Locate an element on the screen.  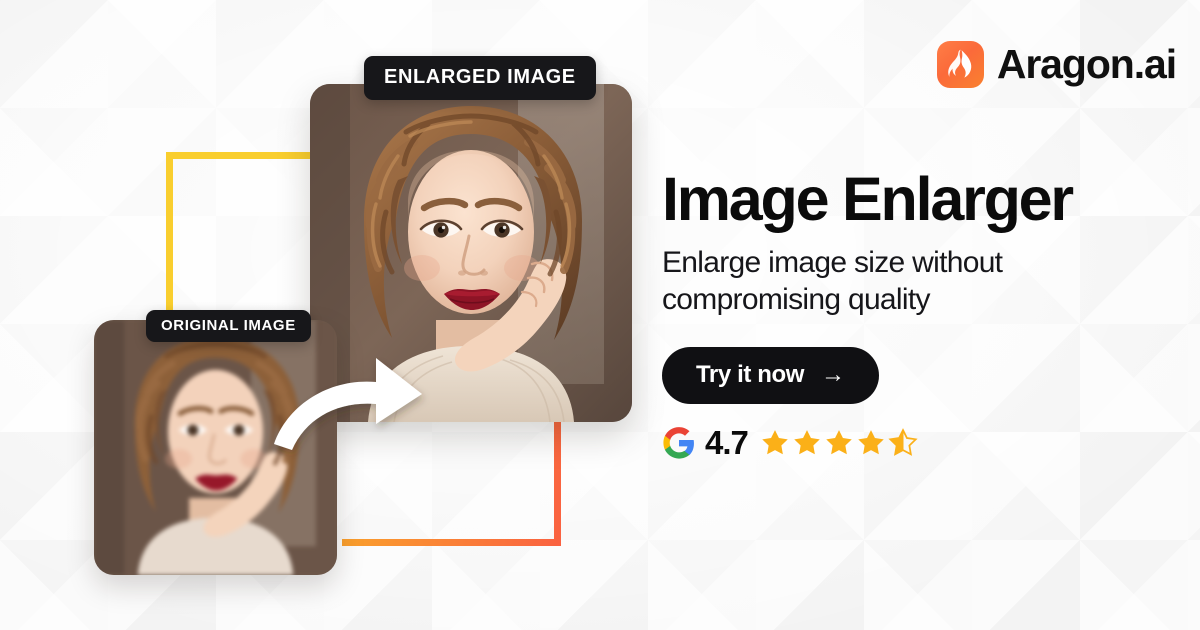
brand-logo: Aragon.ai is located at coordinates (1056, 64).